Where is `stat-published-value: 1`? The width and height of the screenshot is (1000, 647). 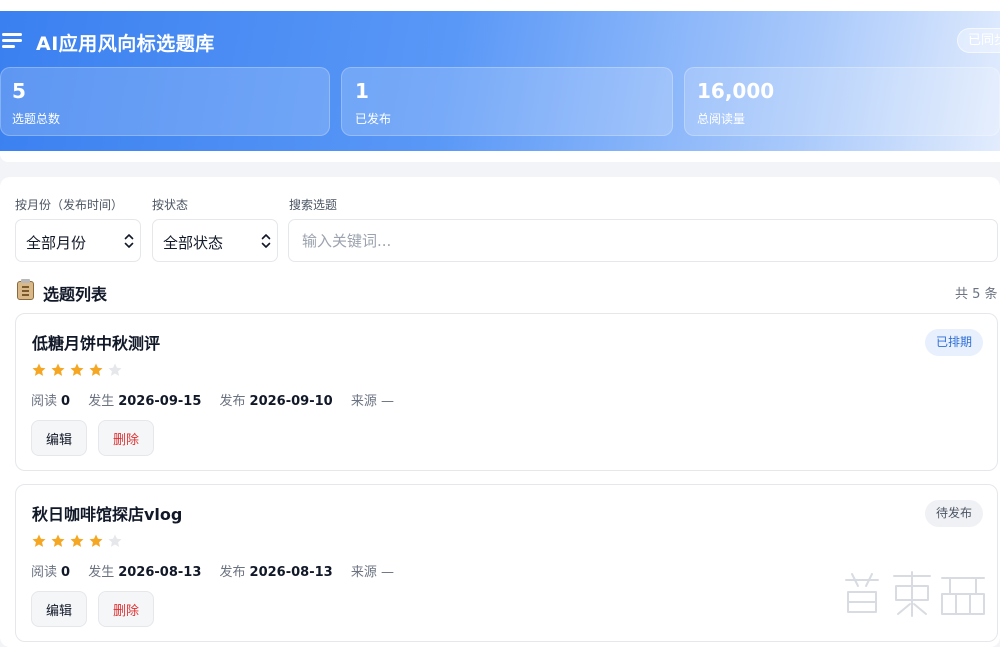
stat-published-value: 1 is located at coordinates (362, 91).